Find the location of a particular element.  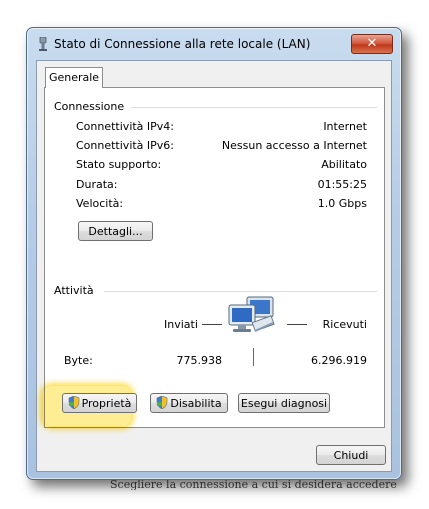

sent-line is located at coordinates (212, 324).